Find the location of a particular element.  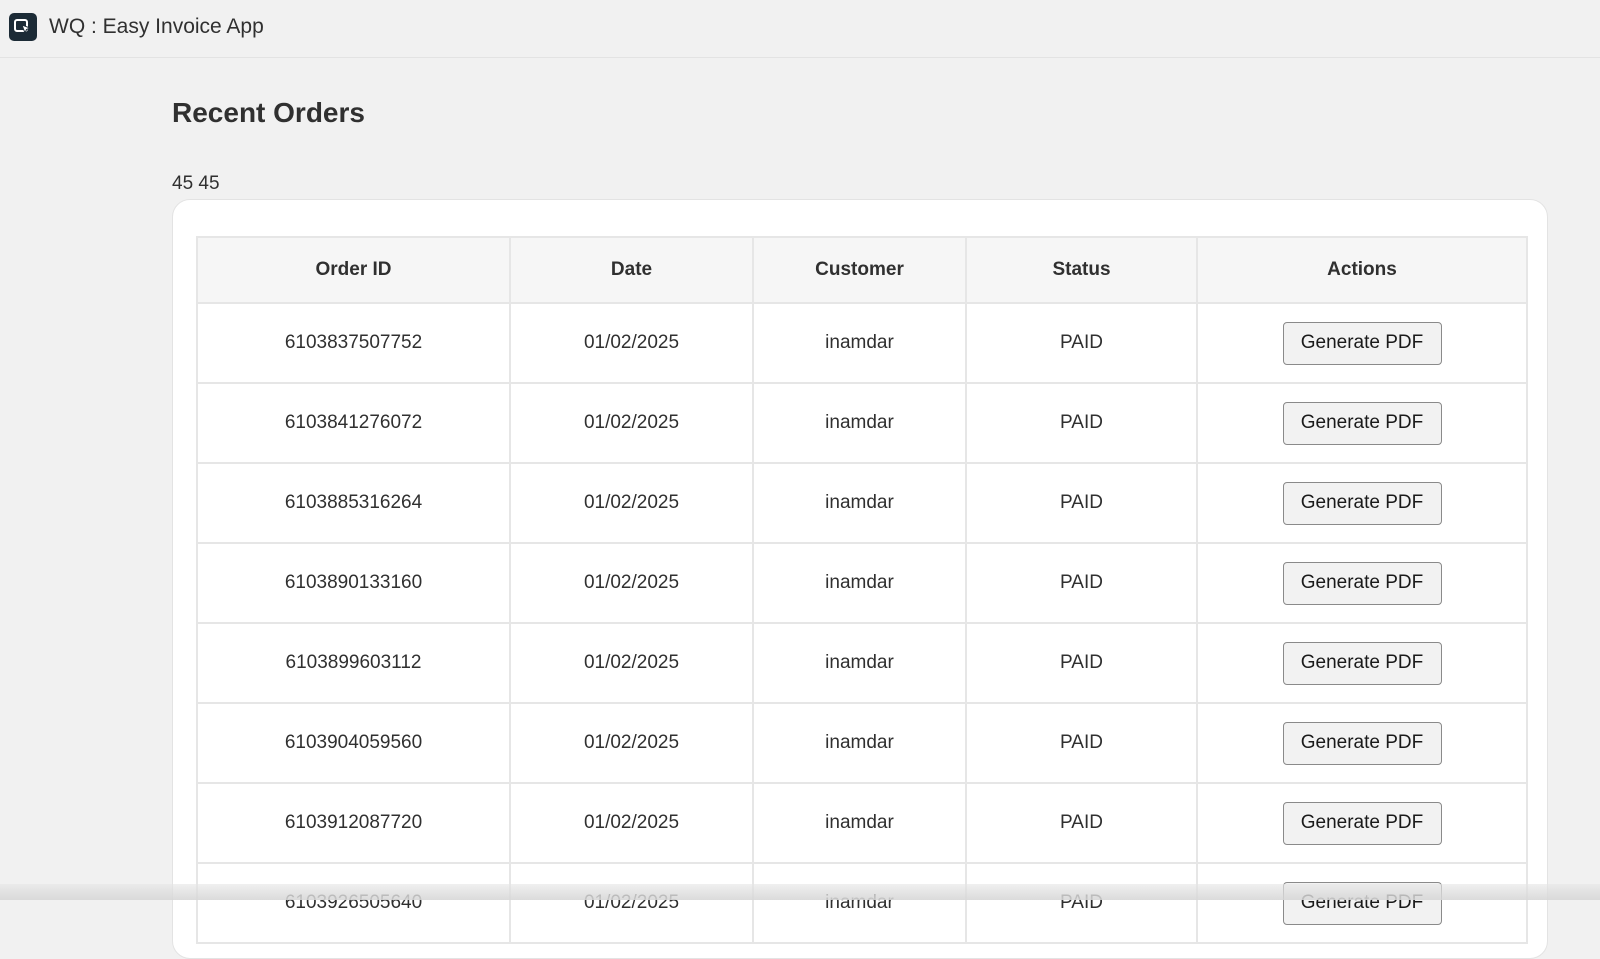

table-header-row: Order ID Date Customer Status Actions is located at coordinates (862, 270).